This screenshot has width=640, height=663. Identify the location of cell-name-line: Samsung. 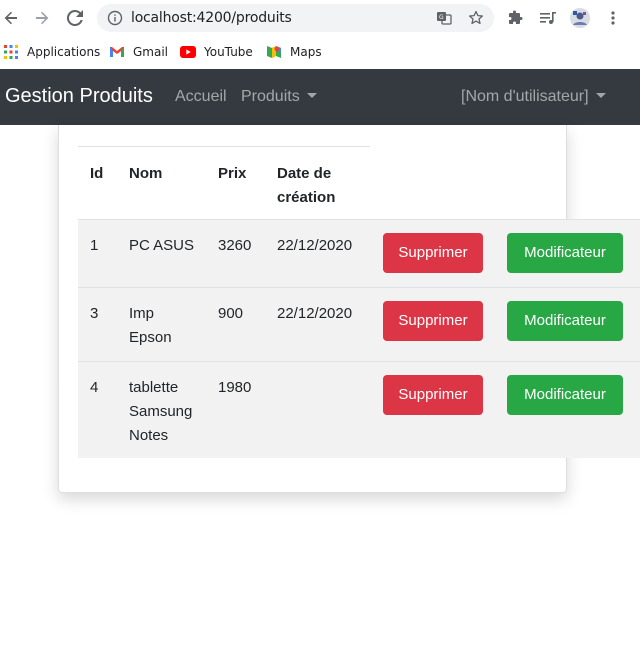
(161, 411).